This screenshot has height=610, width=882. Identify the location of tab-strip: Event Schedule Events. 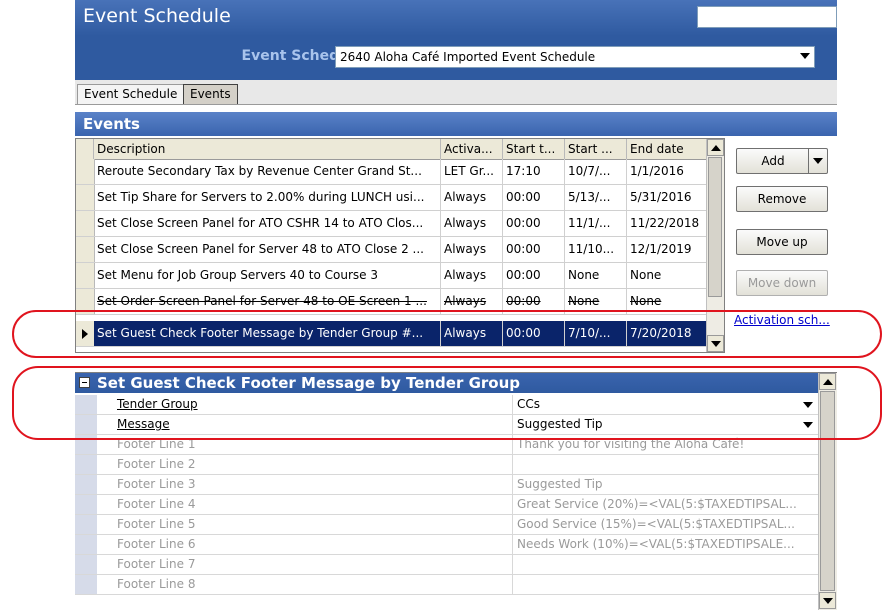
(456, 92).